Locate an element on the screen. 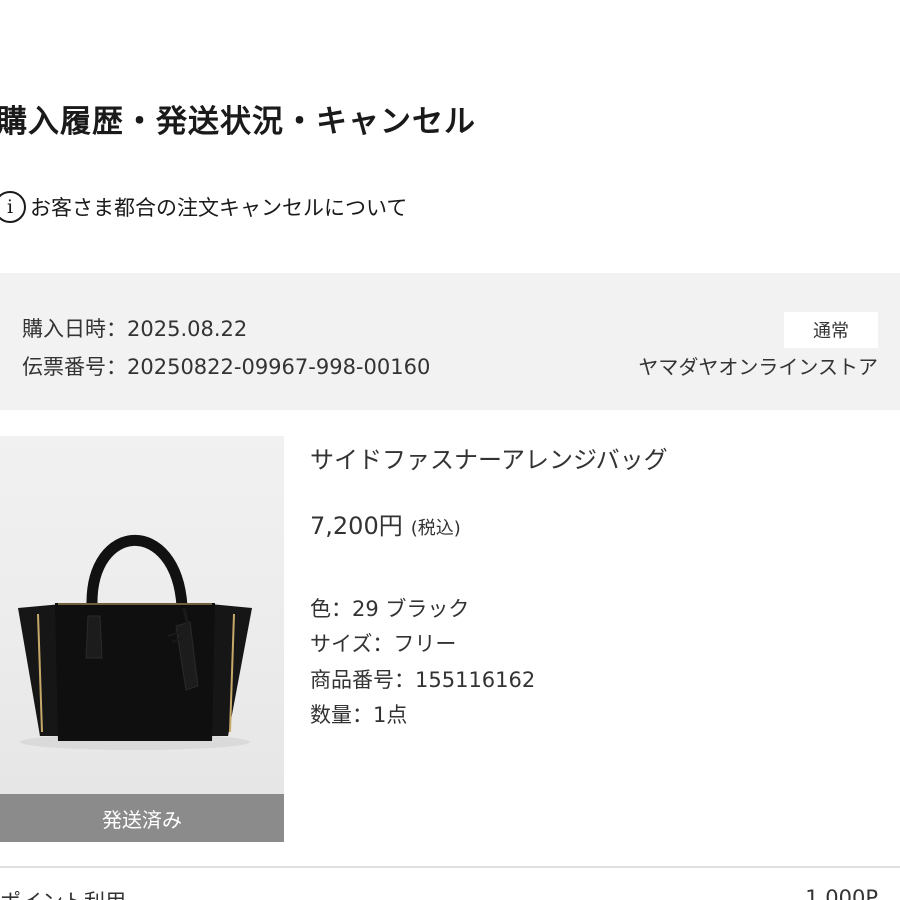 This screenshot has width=900, height=900. price-tax-note: (税込) is located at coordinates (435, 528).